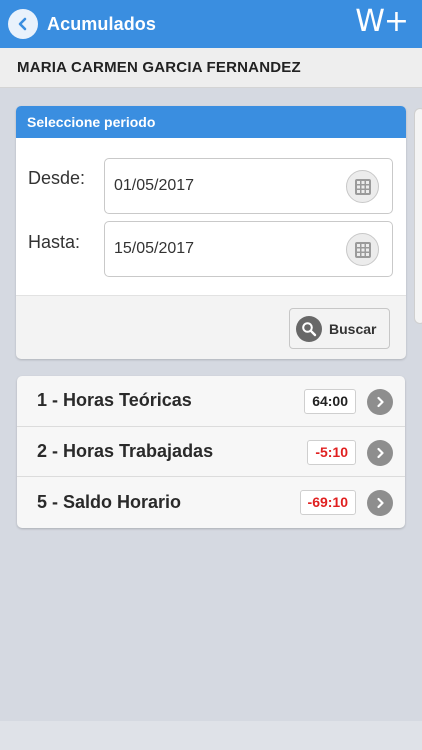 The width and height of the screenshot is (422, 750). Describe the element at coordinates (57, 178) in the screenshot. I see `from-label: Desde:` at that location.